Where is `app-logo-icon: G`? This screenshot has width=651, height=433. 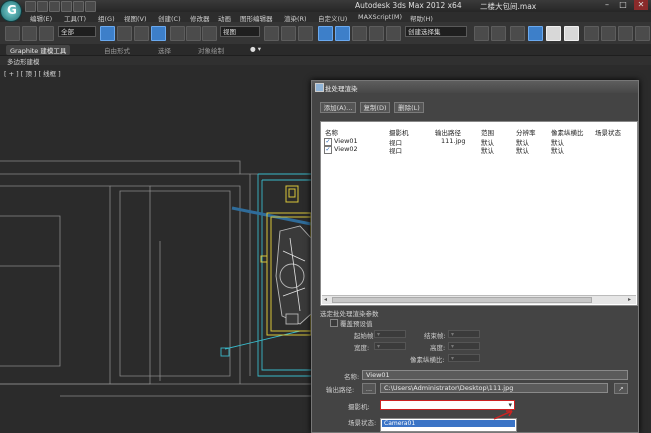
app-logo-icon: G is located at coordinates (11, 11).